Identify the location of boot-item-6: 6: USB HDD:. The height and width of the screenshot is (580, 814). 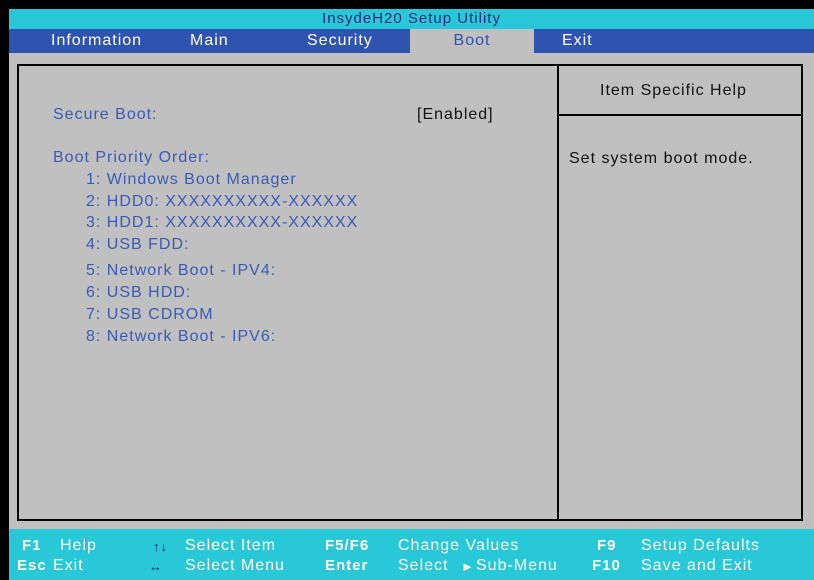
(138, 293).